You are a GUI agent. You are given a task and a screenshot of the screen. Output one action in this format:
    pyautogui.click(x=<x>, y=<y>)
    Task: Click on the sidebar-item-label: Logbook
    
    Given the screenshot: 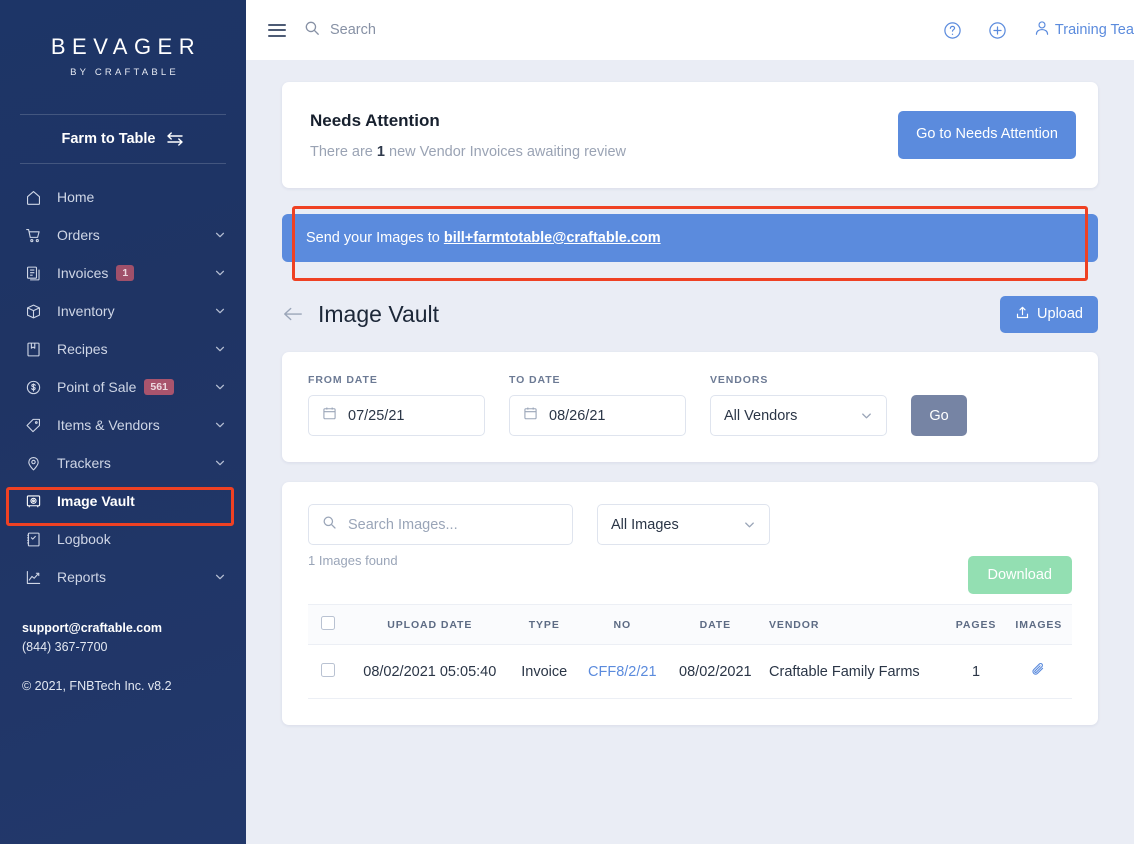 What is the action you would take?
    pyautogui.click(x=84, y=539)
    